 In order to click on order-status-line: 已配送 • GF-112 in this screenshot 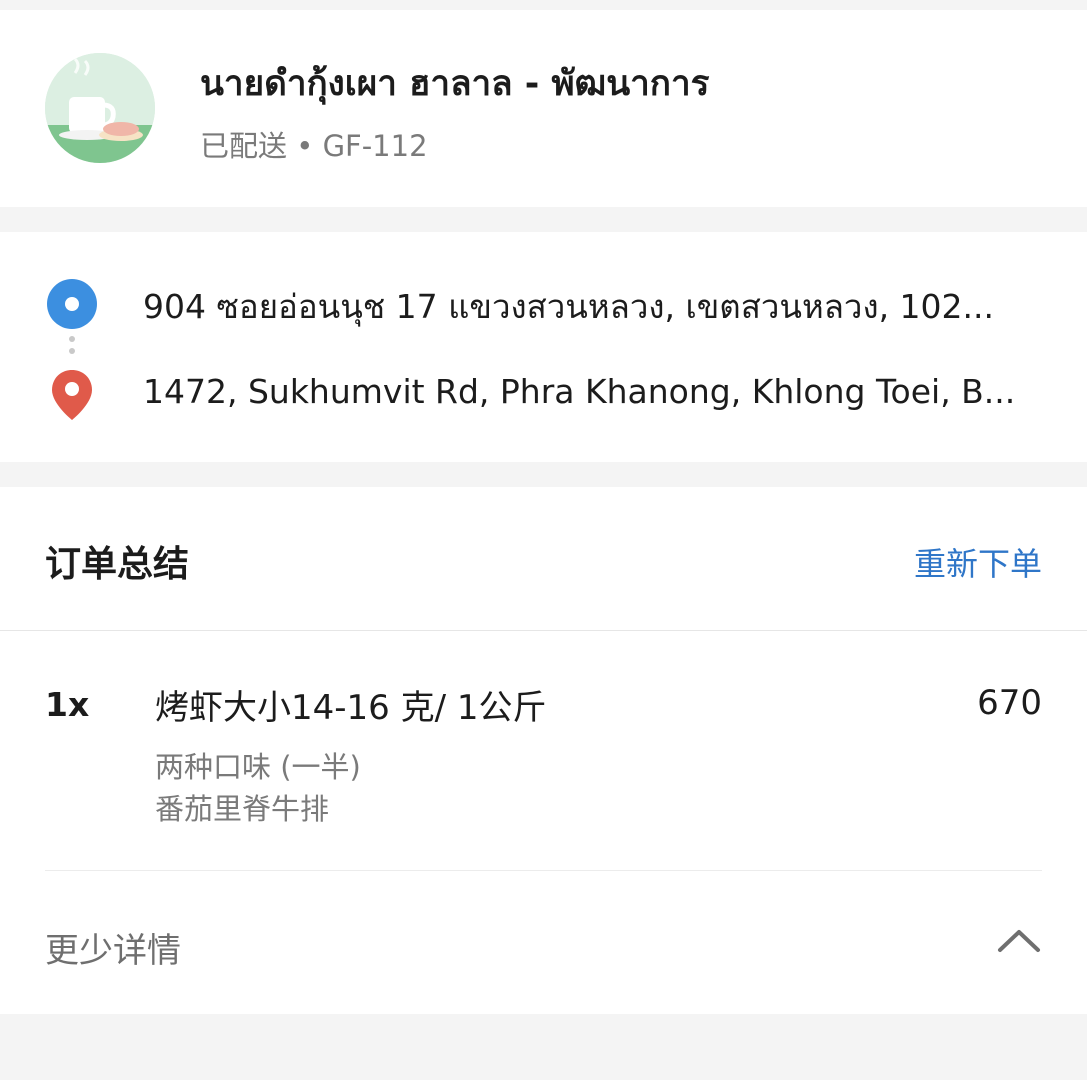, I will do `click(314, 144)`.